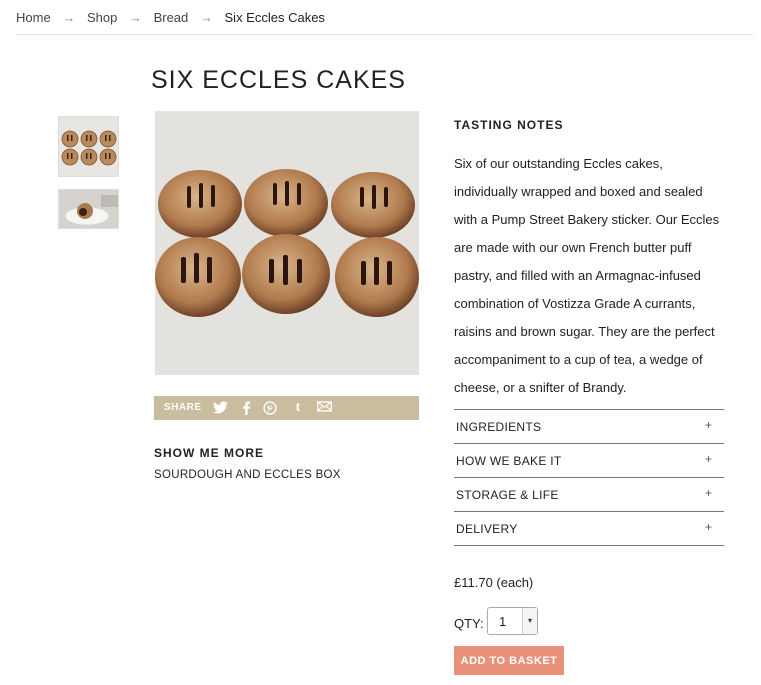 The width and height of the screenshot is (761, 685). I want to click on email-icon, so click(324, 408).